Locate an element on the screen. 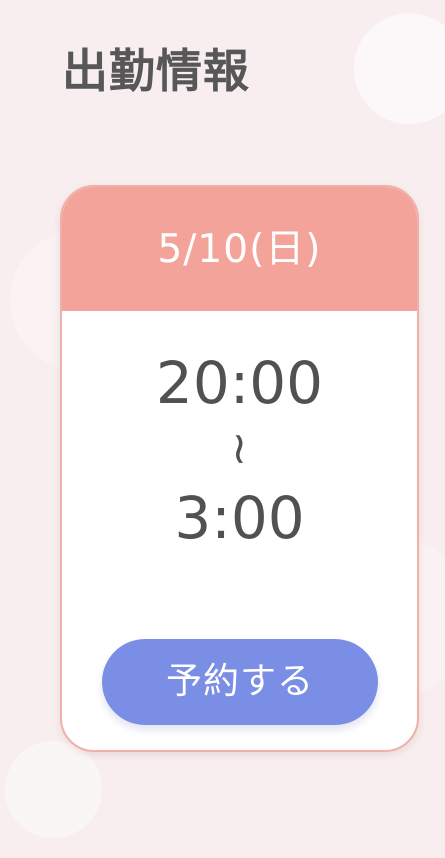 Image resolution: width=445 pixels, height=858 pixels. page-title: 出勤情報 is located at coordinates (156, 71).